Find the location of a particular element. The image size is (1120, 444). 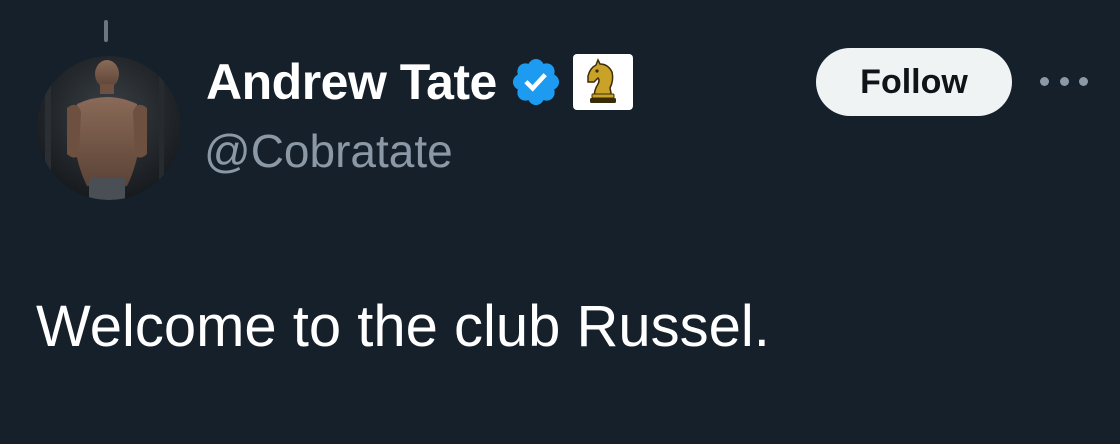

tweet-text: Welcome to the club Russel. is located at coordinates (403, 326).